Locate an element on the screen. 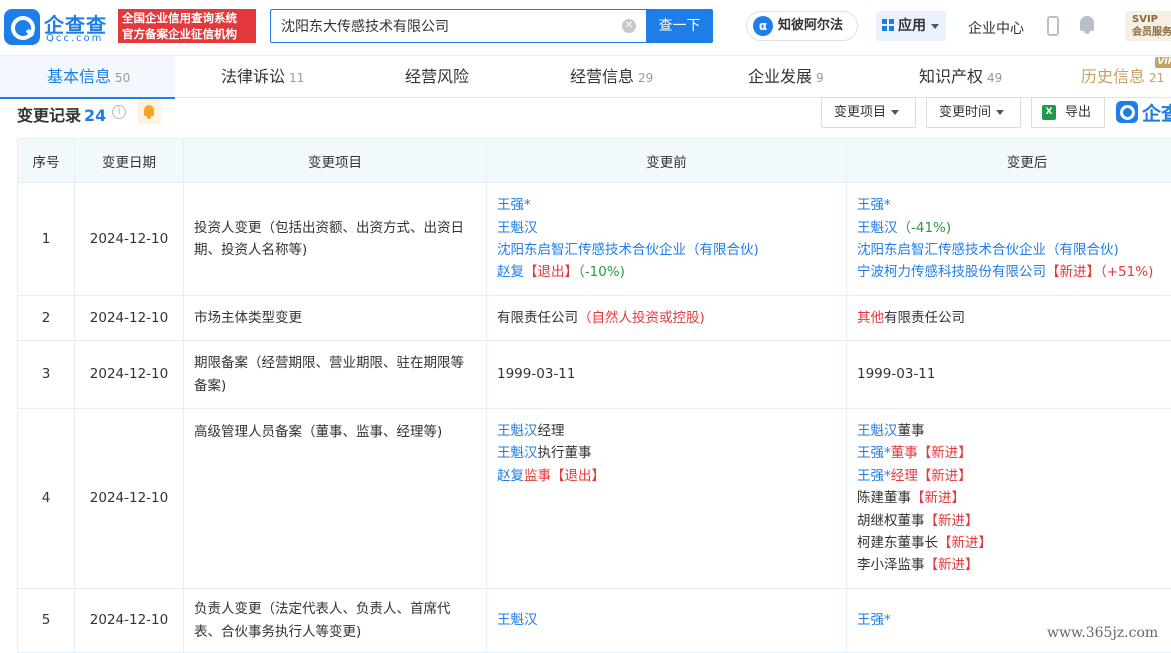 Image resolution: width=1171 pixels, height=653 pixels. change-text: （-10%) is located at coordinates (601, 272).